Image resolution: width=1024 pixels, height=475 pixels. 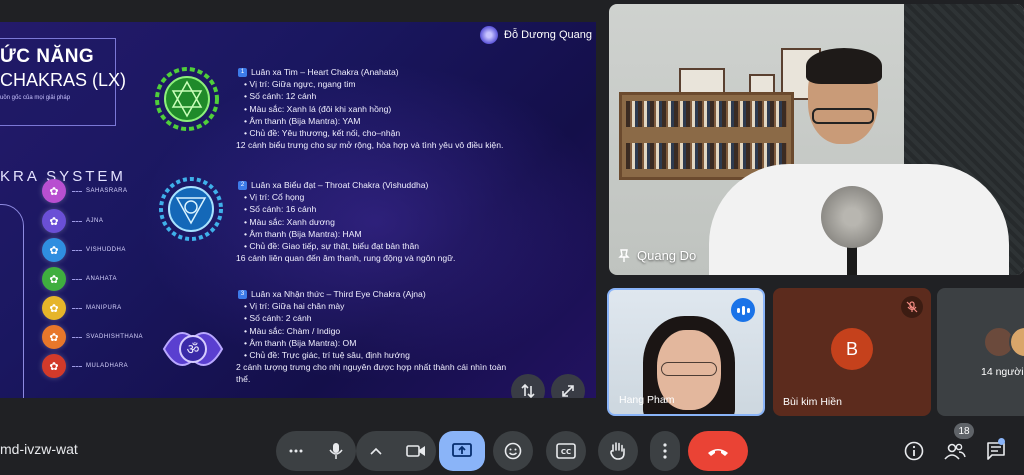 I want to click on camera-button, so click(x=416, y=451).